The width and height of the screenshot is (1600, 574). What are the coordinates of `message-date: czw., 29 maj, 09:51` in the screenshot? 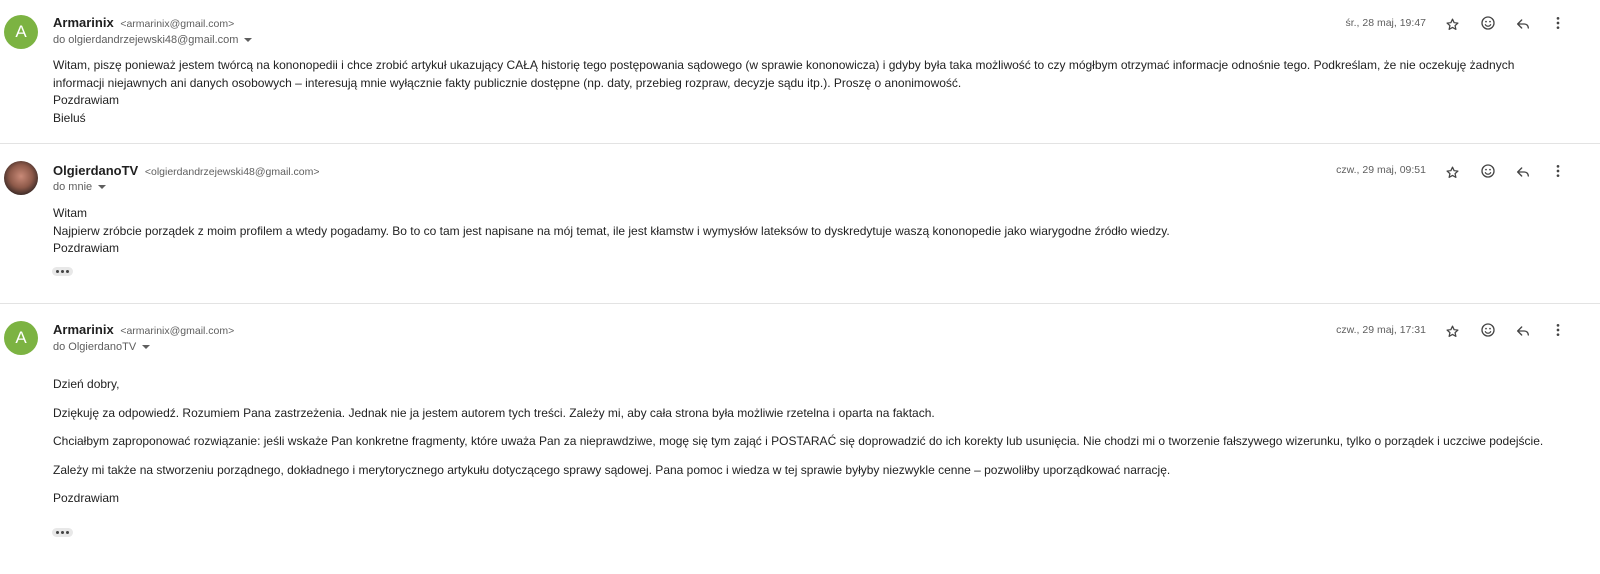 It's located at (1381, 170).